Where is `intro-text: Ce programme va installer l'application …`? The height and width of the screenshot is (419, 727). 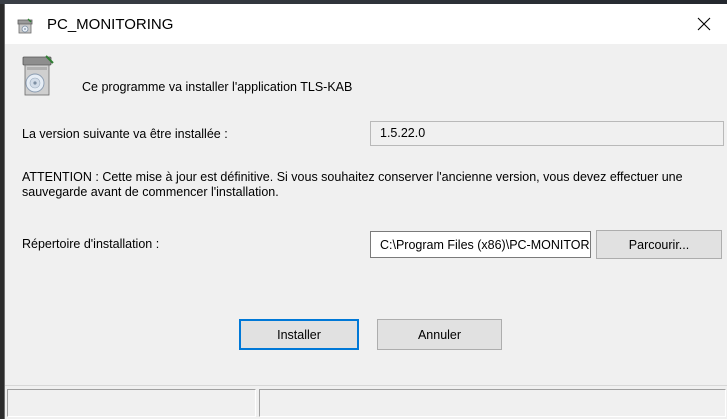 intro-text: Ce programme va installer l'application … is located at coordinates (217, 87).